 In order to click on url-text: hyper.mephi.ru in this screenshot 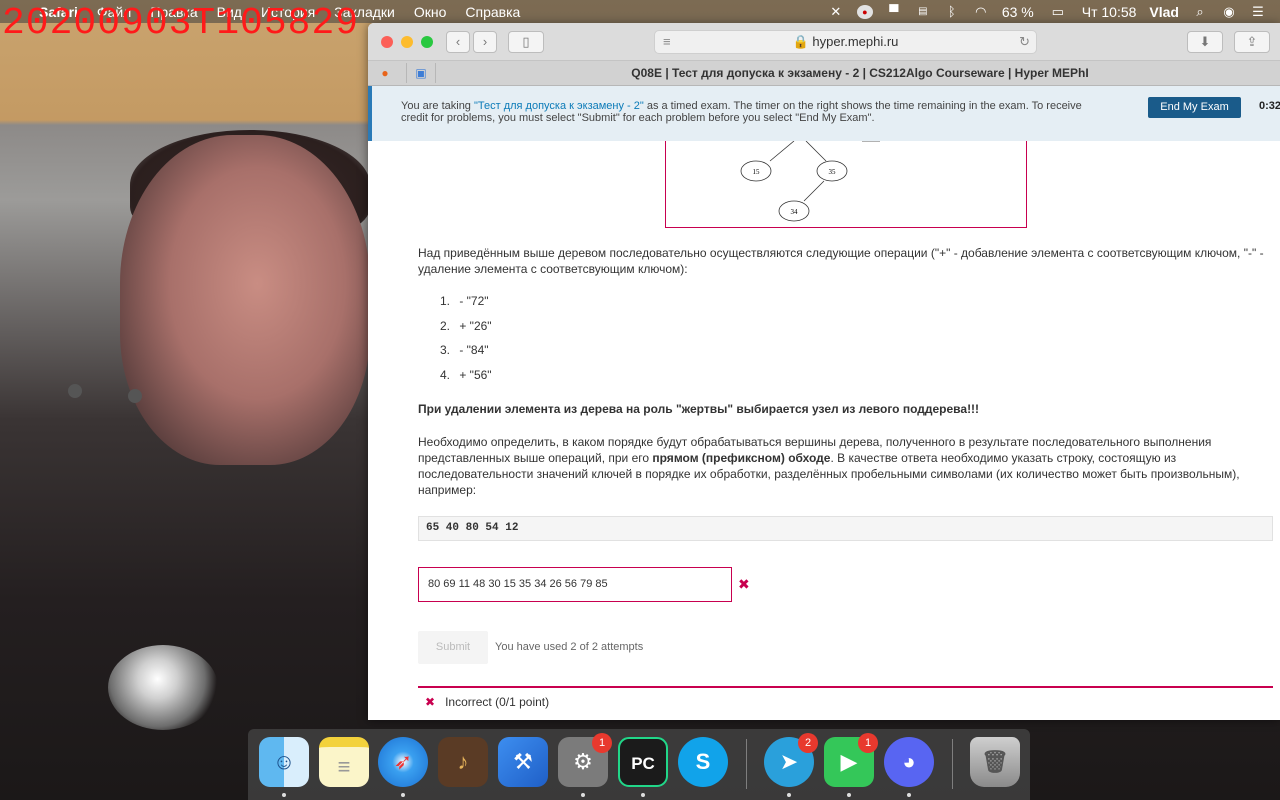, I will do `click(855, 41)`.